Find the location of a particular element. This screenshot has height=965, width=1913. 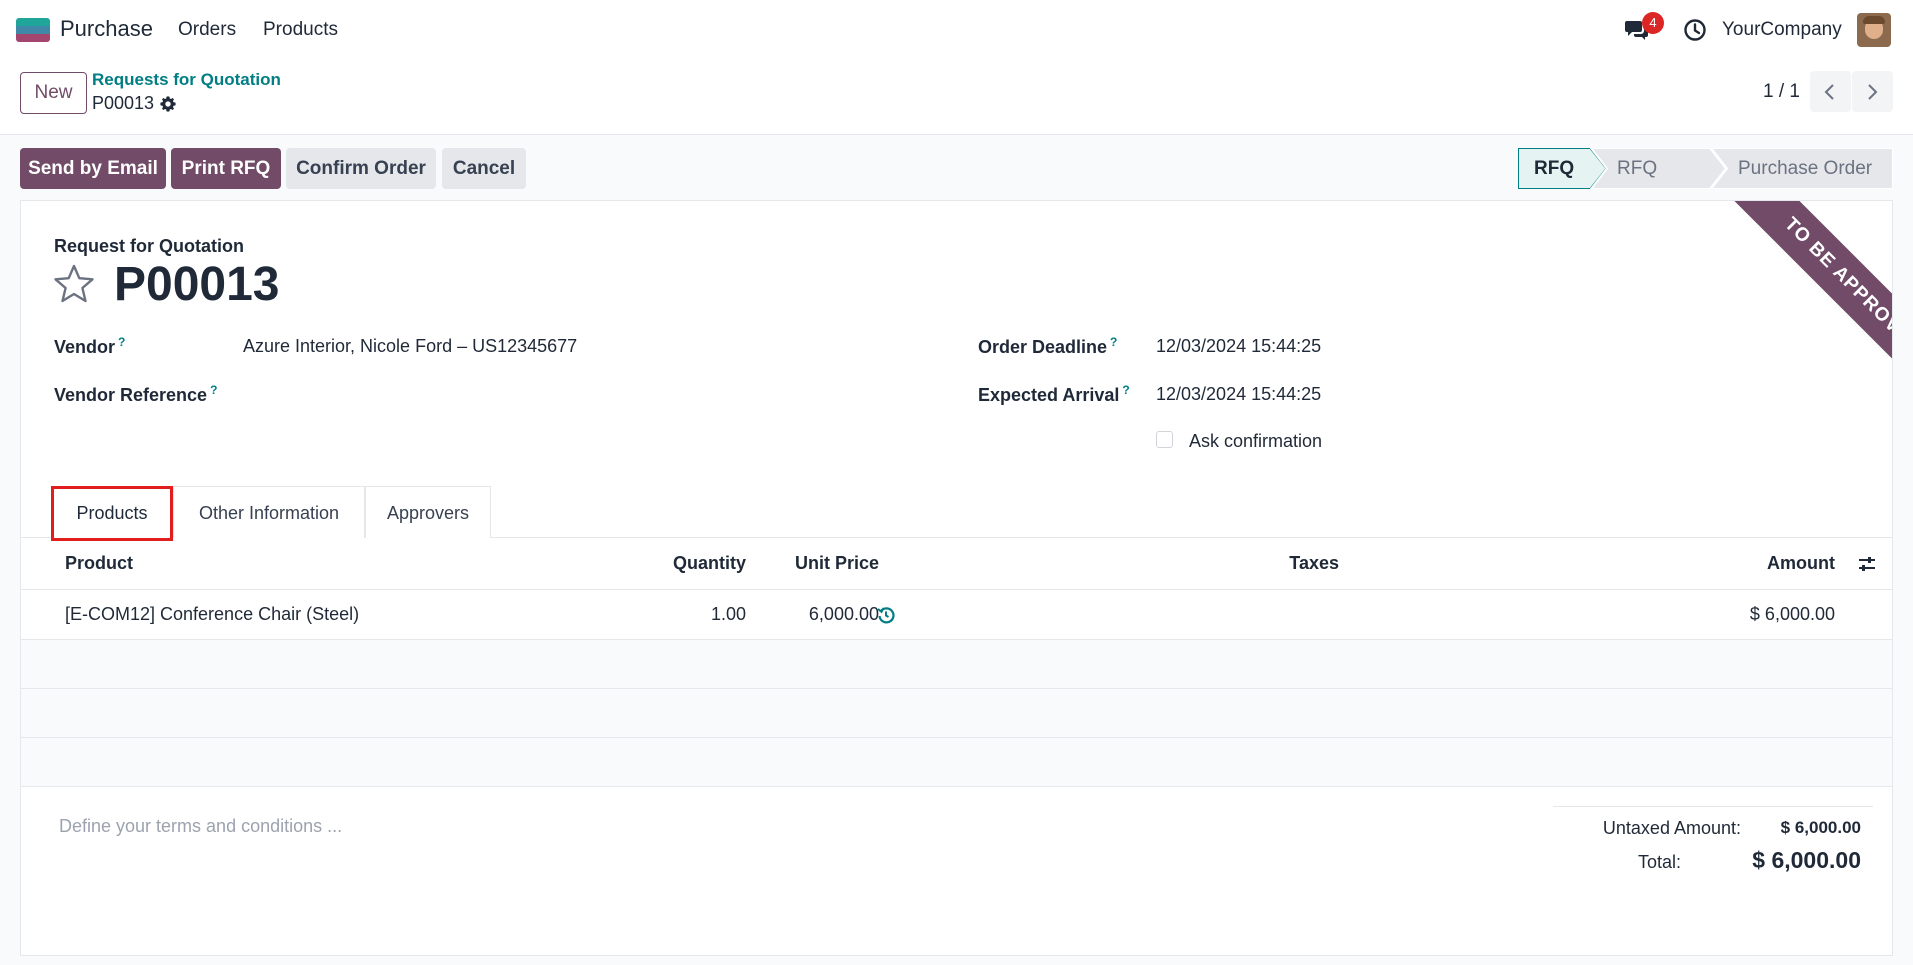

ribbon-label: TO BE APPROVED is located at coordinates (1810, 305).